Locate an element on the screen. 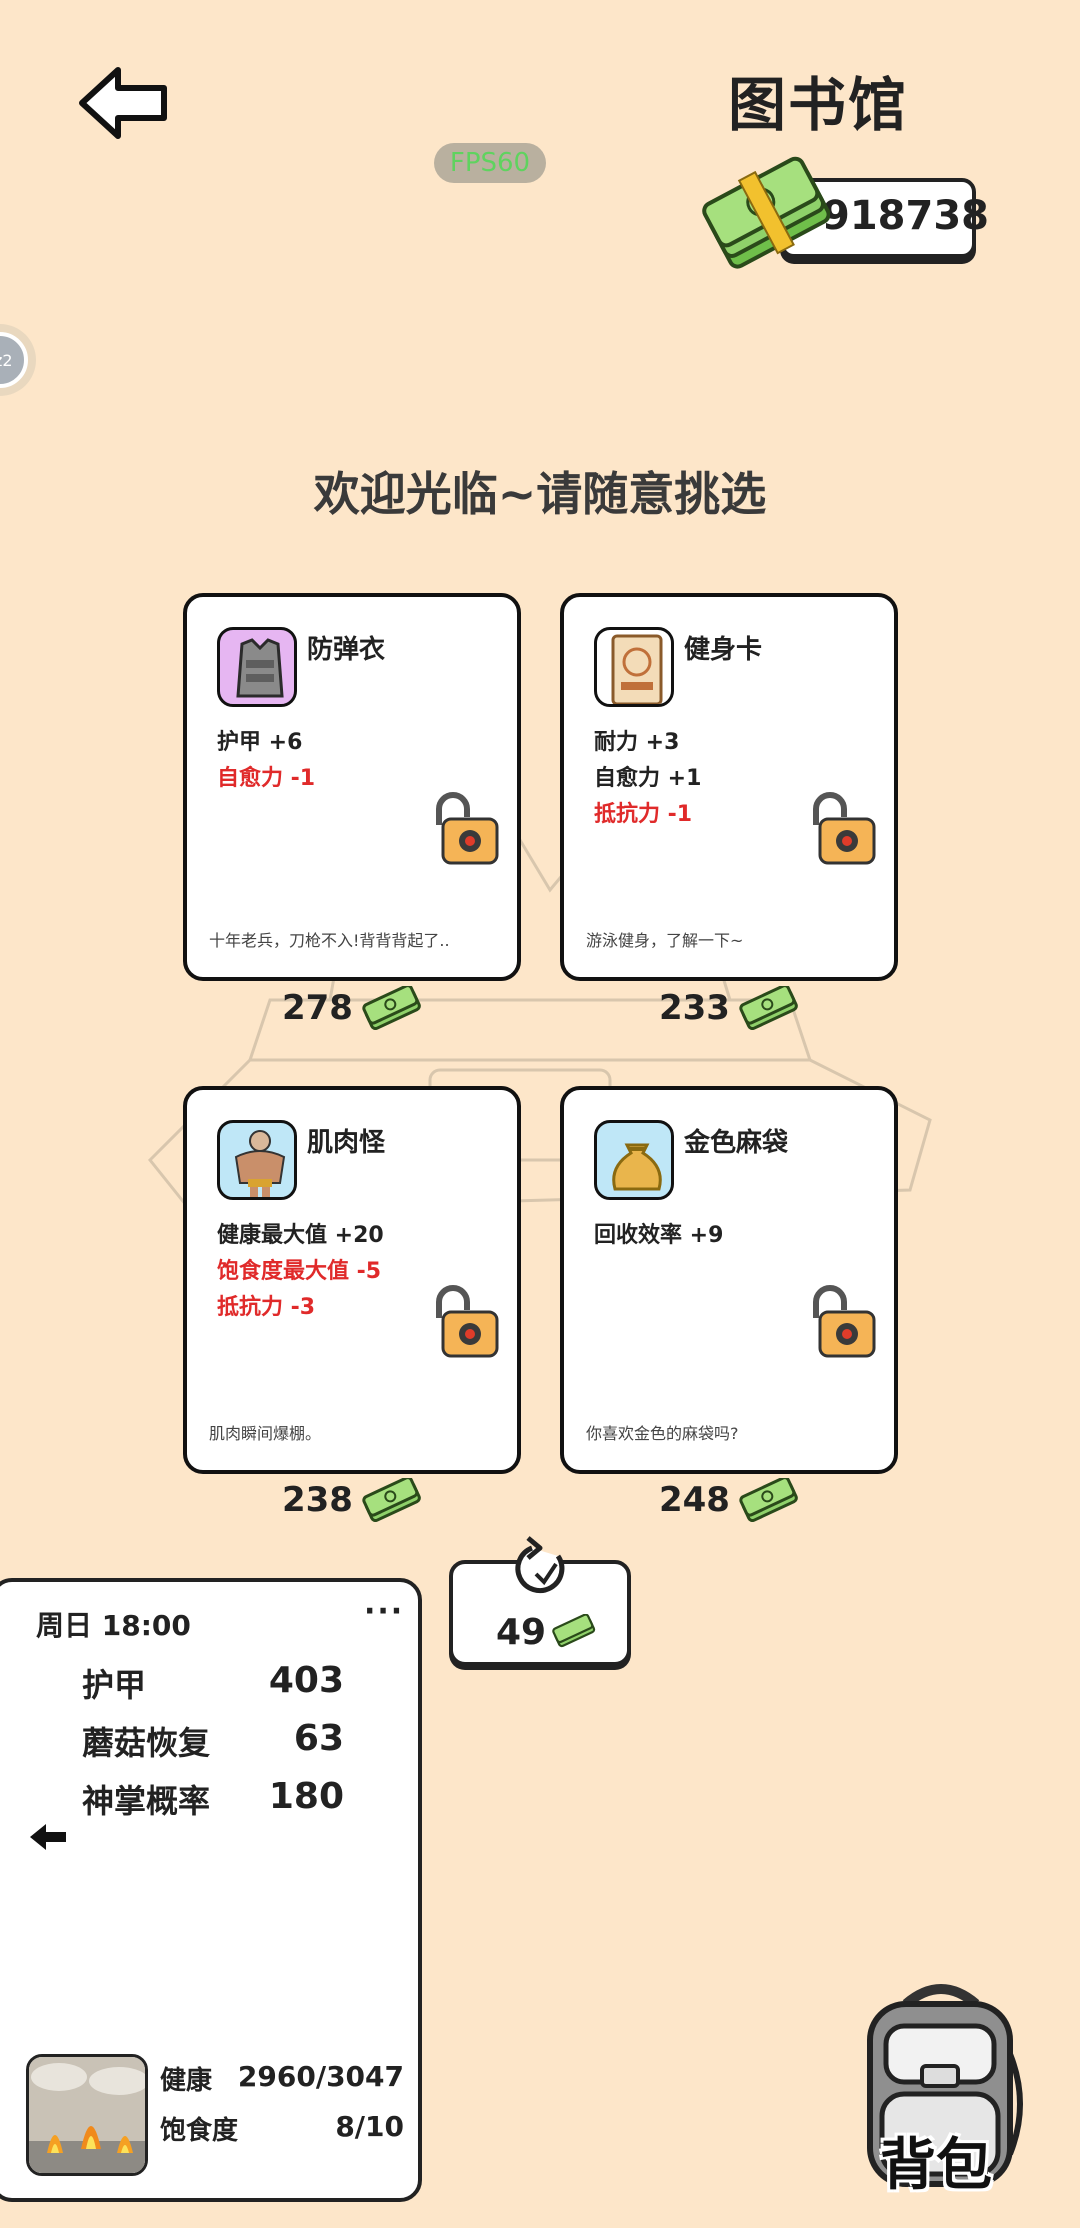  backpack-label: 背包 is located at coordinates (936, 2165).